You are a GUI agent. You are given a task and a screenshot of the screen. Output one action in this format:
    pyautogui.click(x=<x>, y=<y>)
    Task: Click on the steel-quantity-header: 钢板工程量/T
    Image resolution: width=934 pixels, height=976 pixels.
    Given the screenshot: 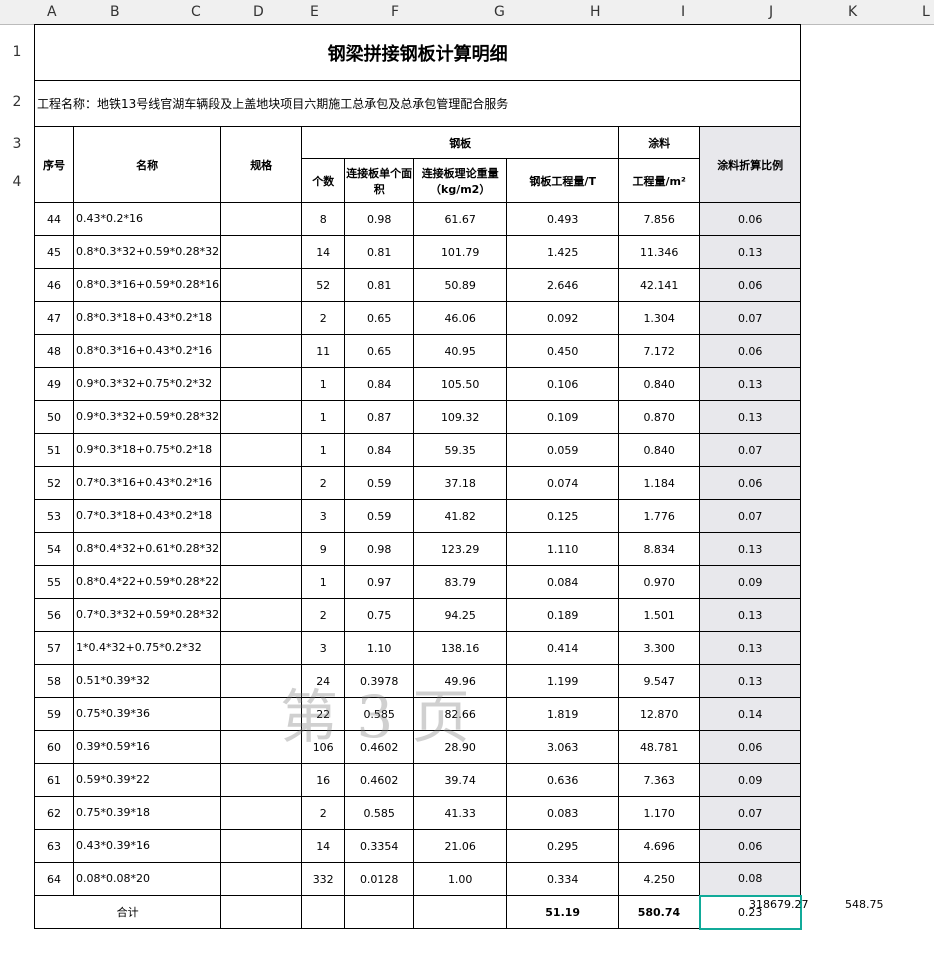 What is the action you would take?
    pyautogui.click(x=563, y=180)
    